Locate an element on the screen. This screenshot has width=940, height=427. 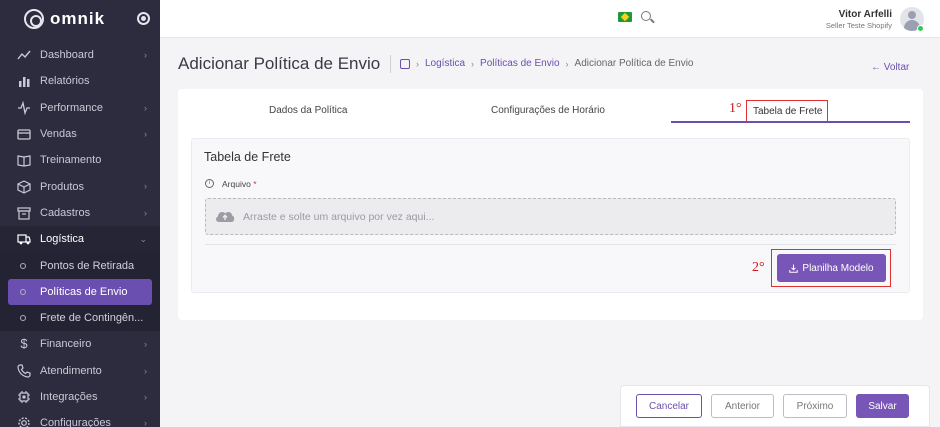
download-template-button: Planilha Modelo is located at coordinates (831, 268).